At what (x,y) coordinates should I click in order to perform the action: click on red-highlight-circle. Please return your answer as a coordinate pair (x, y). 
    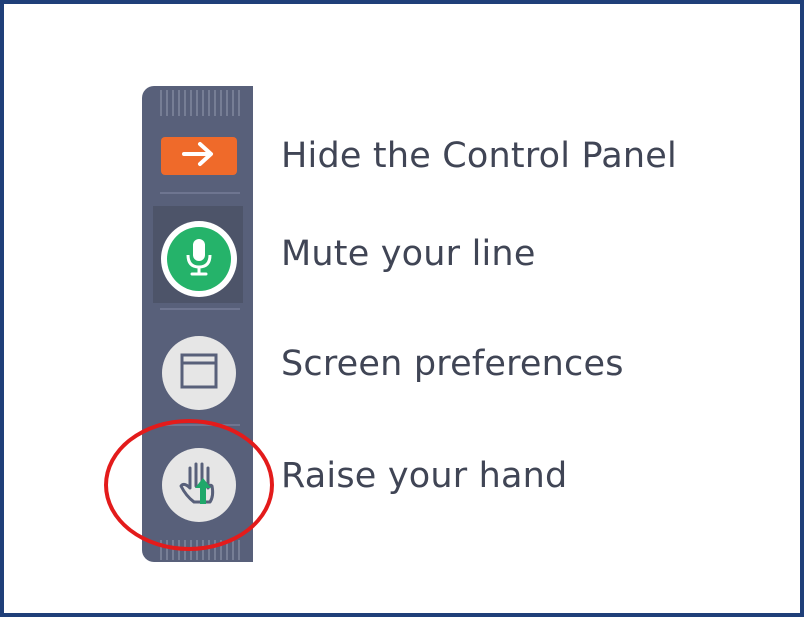
    Looking at the image, I should click on (189, 485).